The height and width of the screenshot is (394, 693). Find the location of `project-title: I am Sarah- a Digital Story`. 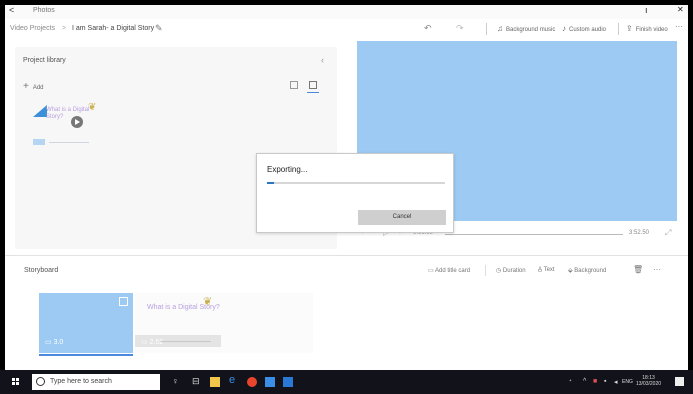

project-title: I am Sarah- a Digital Story is located at coordinates (113, 28).